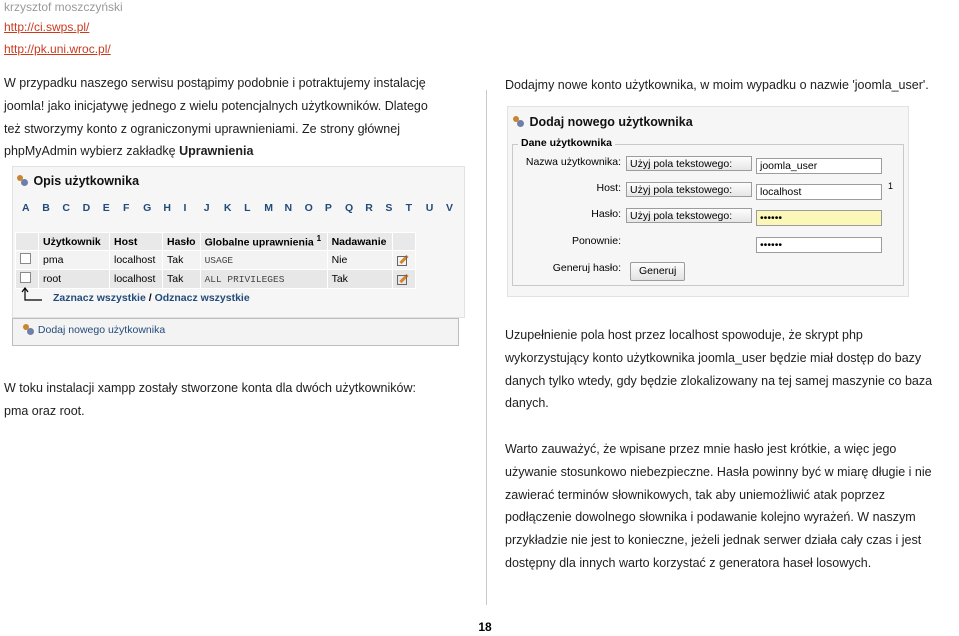 This screenshot has height=636, width=959. What do you see at coordinates (86, 181) in the screenshot?
I see `users-overview-title: Opis użytkownika` at bounding box center [86, 181].